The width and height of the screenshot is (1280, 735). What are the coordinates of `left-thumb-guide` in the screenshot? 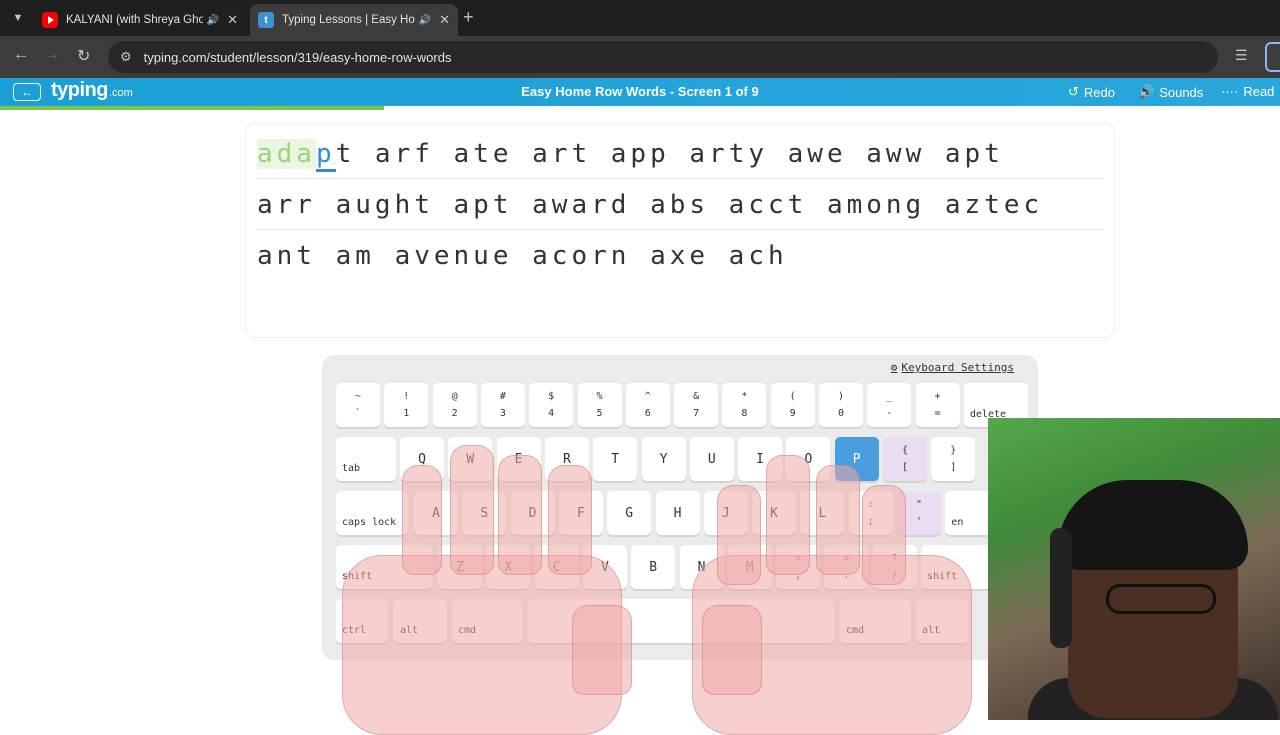 It's located at (602, 650).